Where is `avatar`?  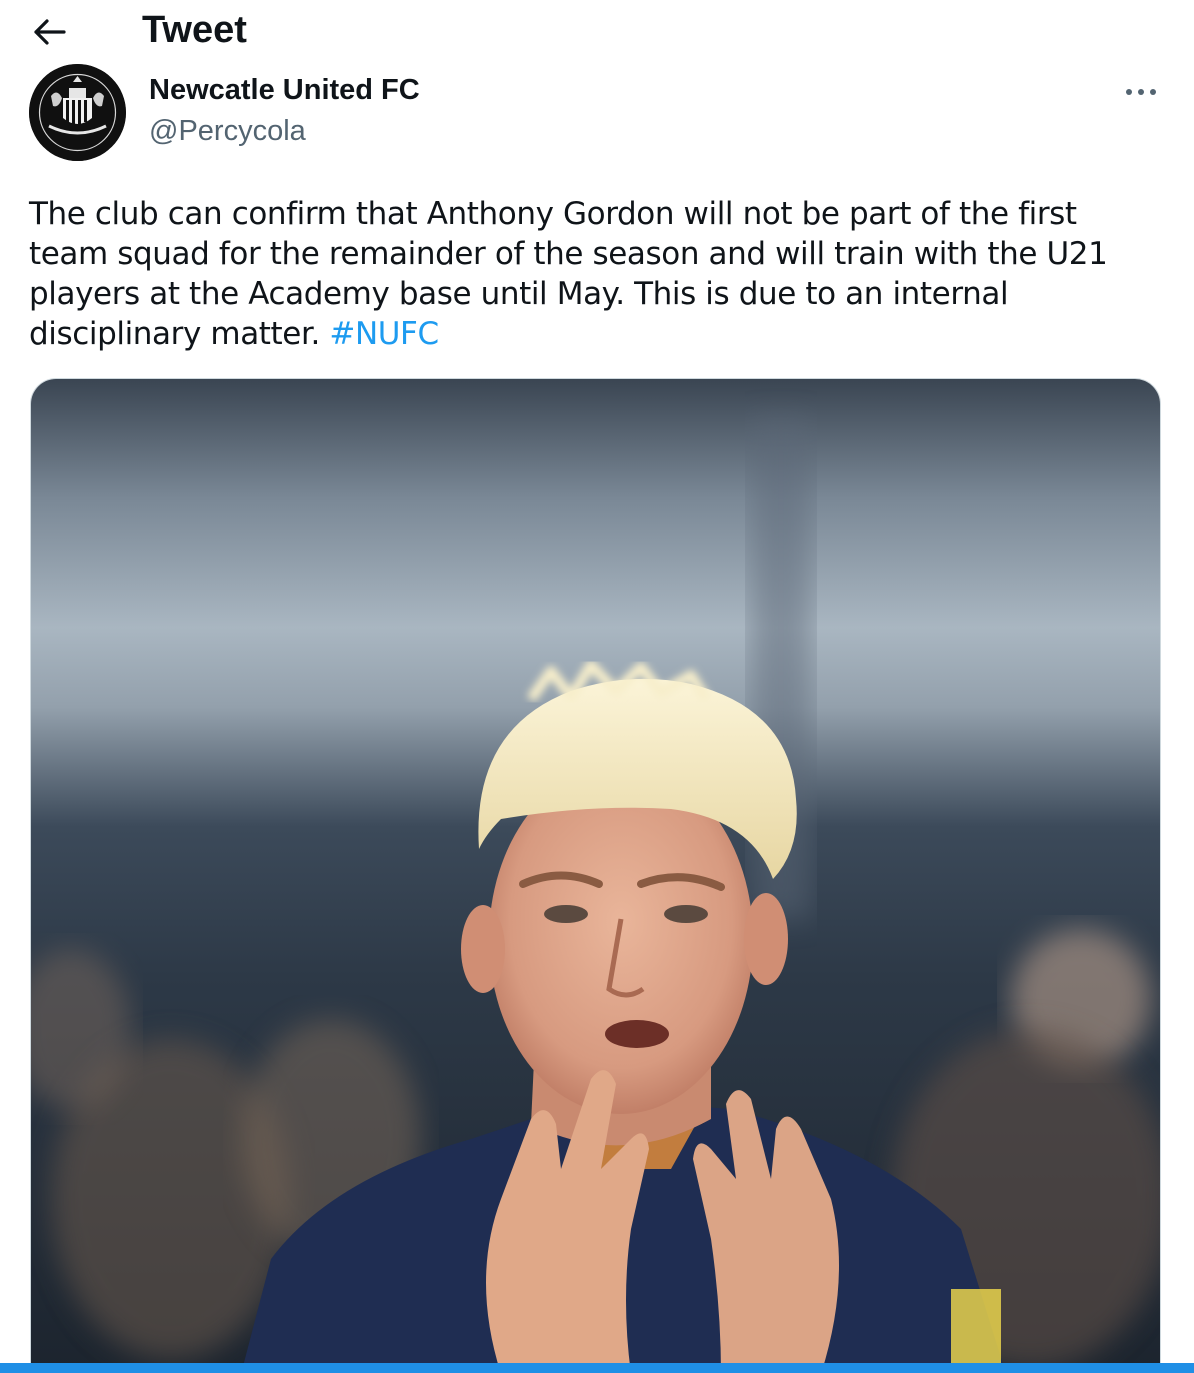 avatar is located at coordinates (77, 112).